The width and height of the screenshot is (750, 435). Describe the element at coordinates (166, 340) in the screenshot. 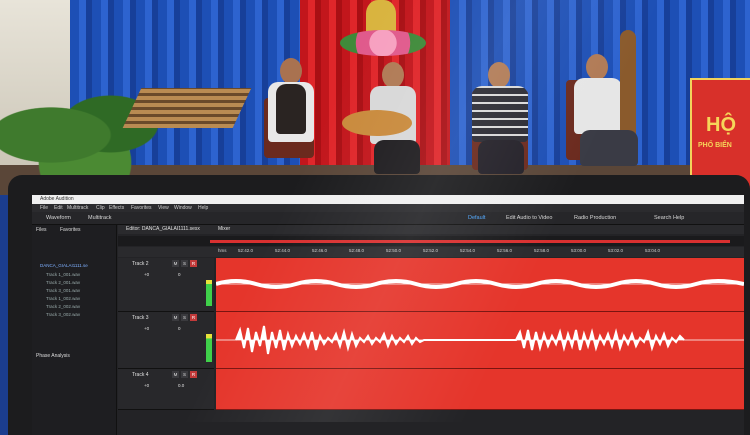

I see `track-header: Track 3 M S R +0 0` at that location.